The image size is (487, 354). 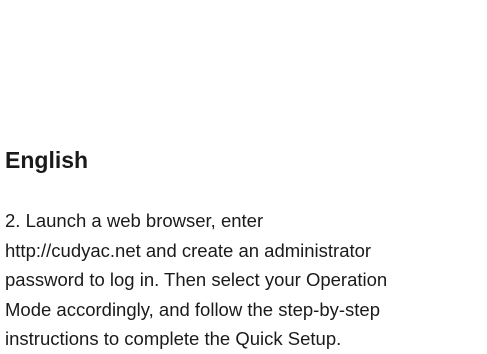 I want to click on section-heading: English, so click(x=47, y=160).